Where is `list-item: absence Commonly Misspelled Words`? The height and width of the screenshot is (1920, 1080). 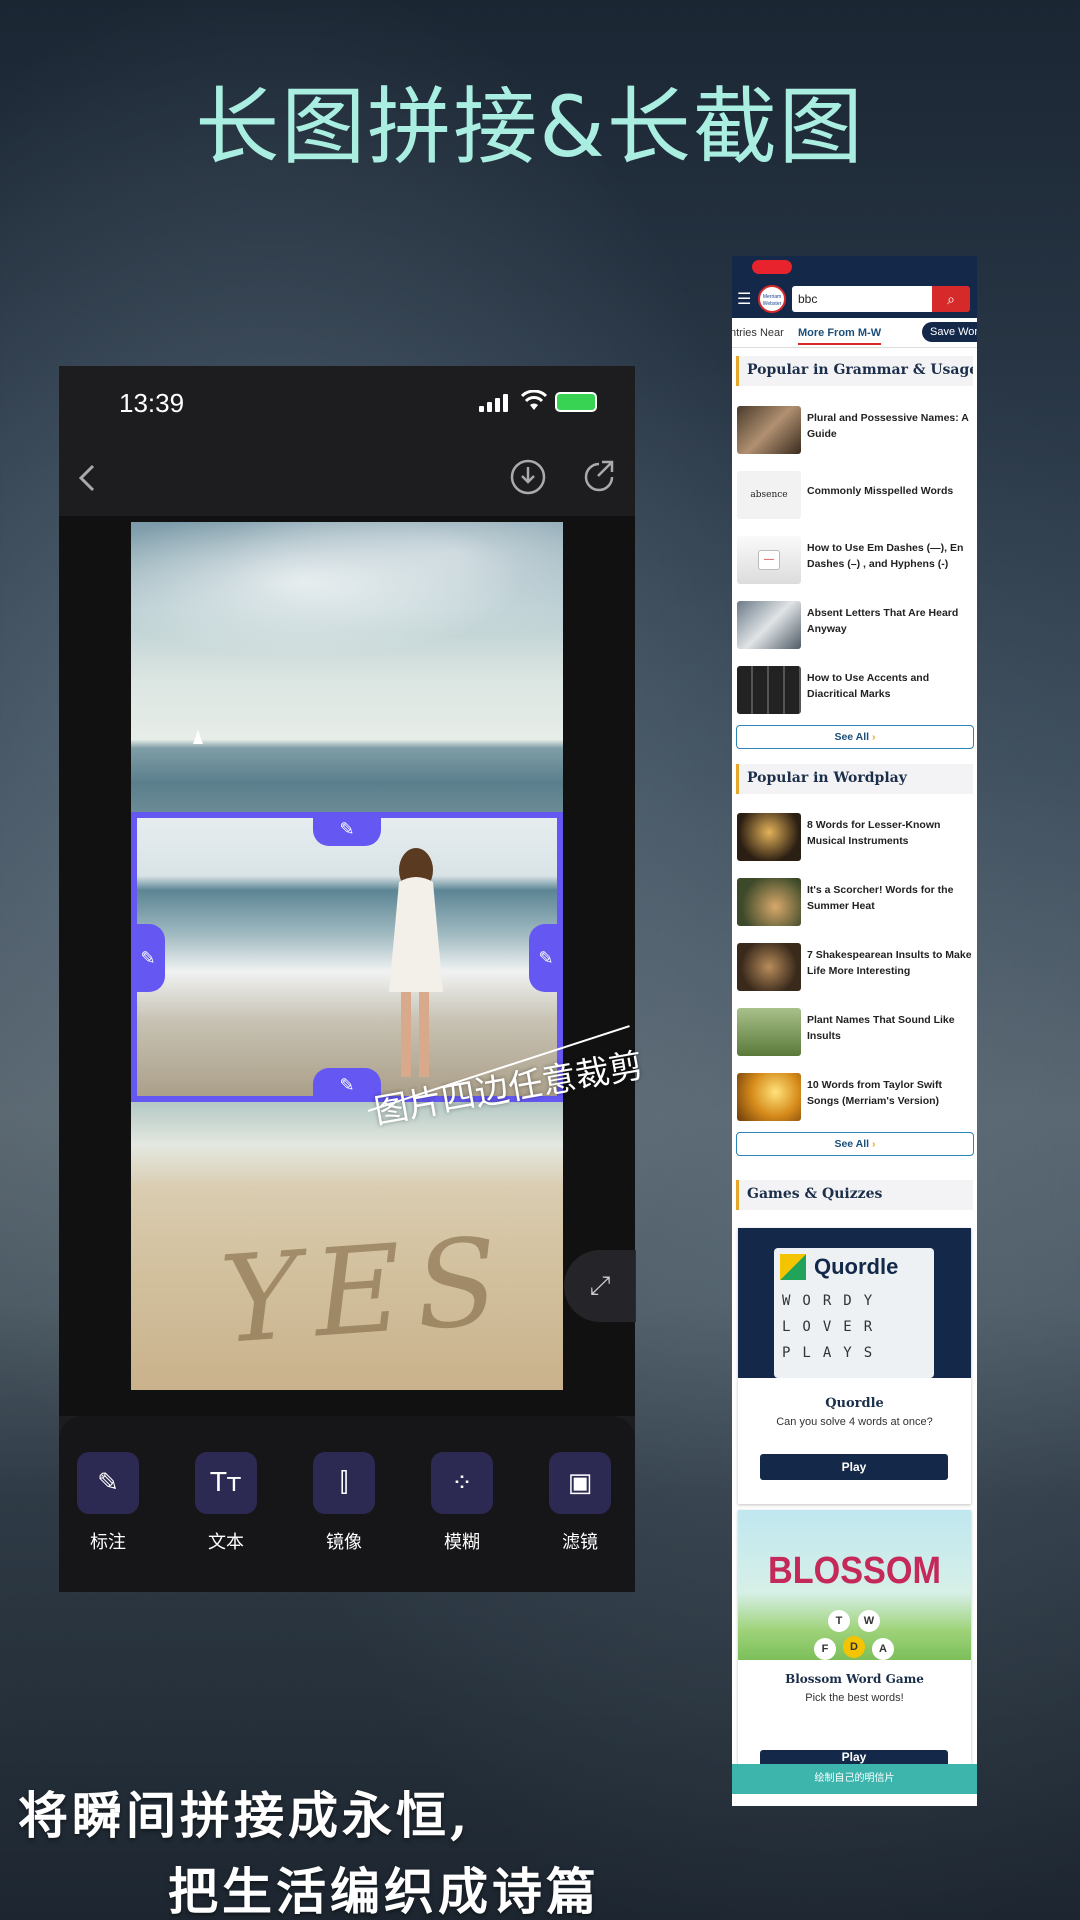
list-item: absence Commonly Misspelled Words is located at coordinates (855, 495).